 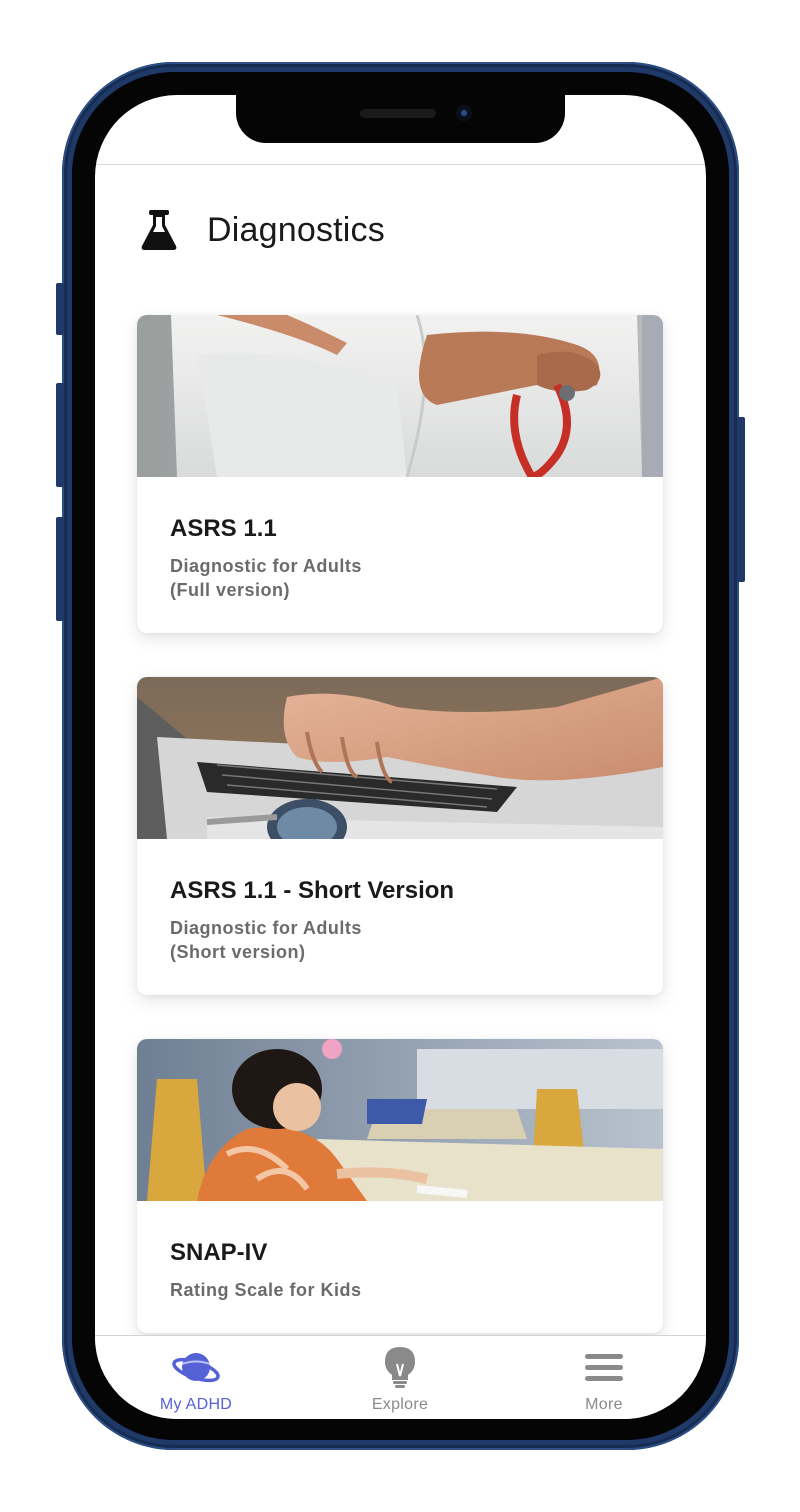 What do you see at coordinates (398, 113) in the screenshot?
I see `speaker-grille` at bounding box center [398, 113].